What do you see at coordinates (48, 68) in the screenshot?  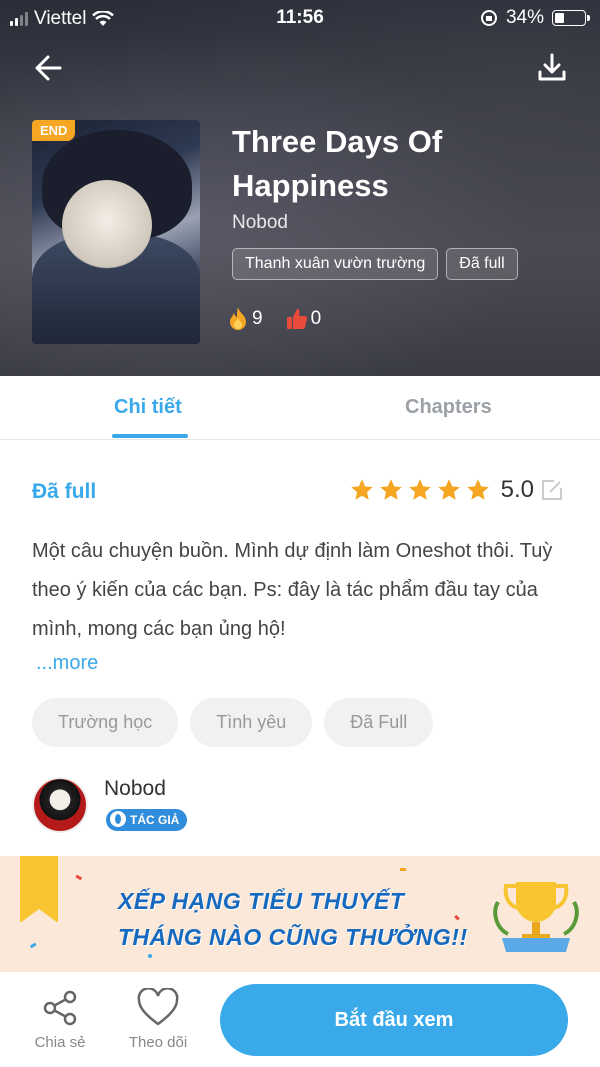 I see `arrow-left-icon` at bounding box center [48, 68].